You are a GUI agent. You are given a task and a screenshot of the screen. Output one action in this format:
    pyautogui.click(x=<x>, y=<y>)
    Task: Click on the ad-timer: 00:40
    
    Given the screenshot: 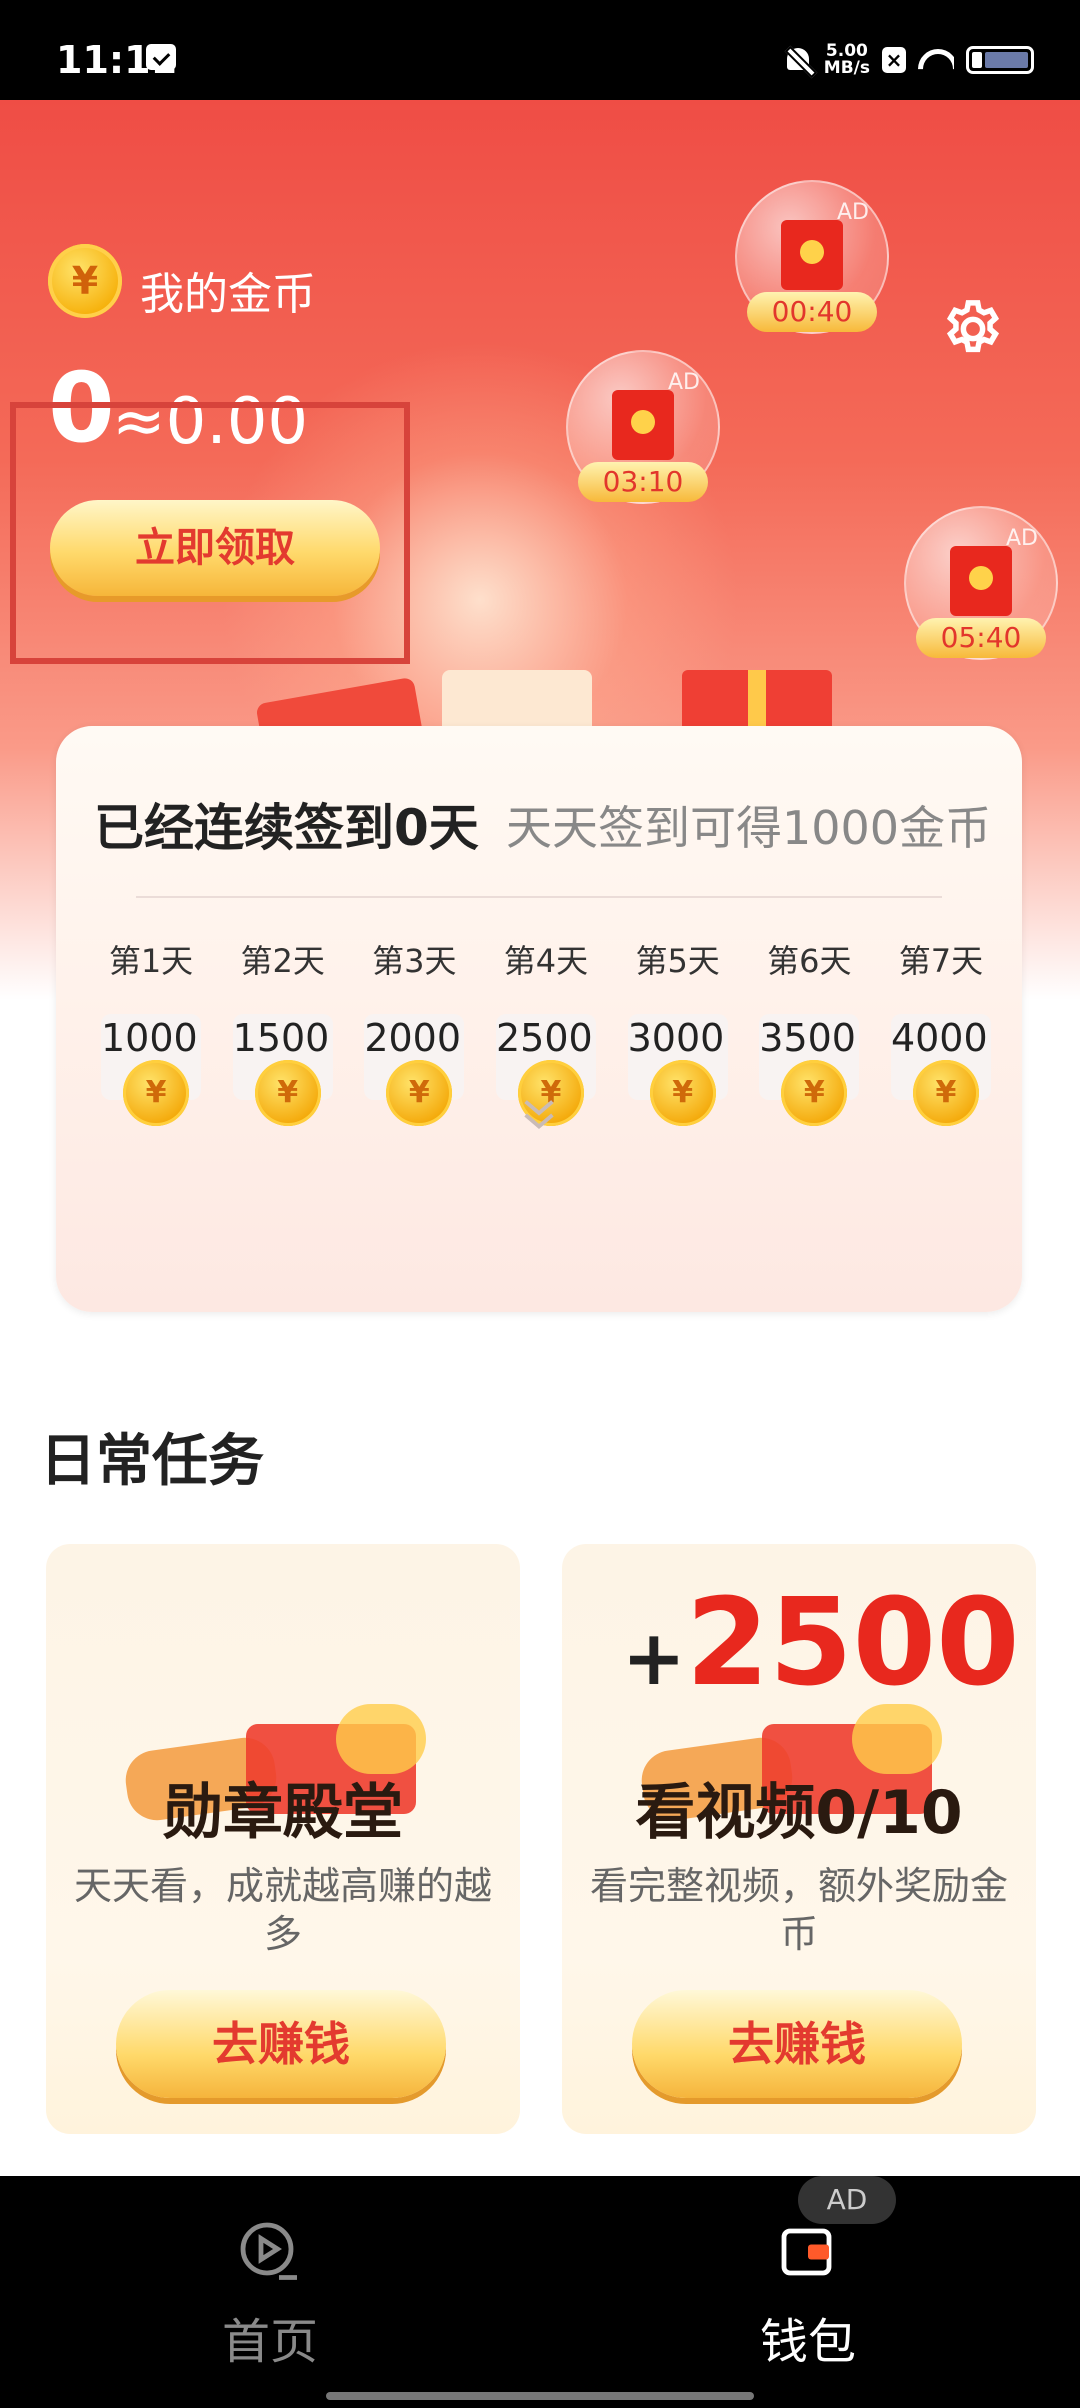 What is the action you would take?
    pyautogui.click(x=812, y=312)
    